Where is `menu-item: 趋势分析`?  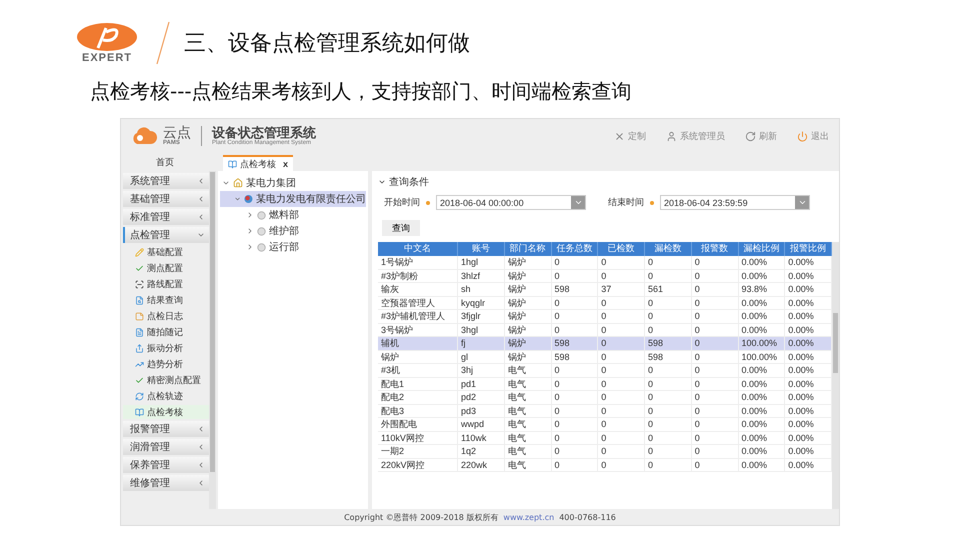 menu-item: 趋势分析 is located at coordinates (166, 364).